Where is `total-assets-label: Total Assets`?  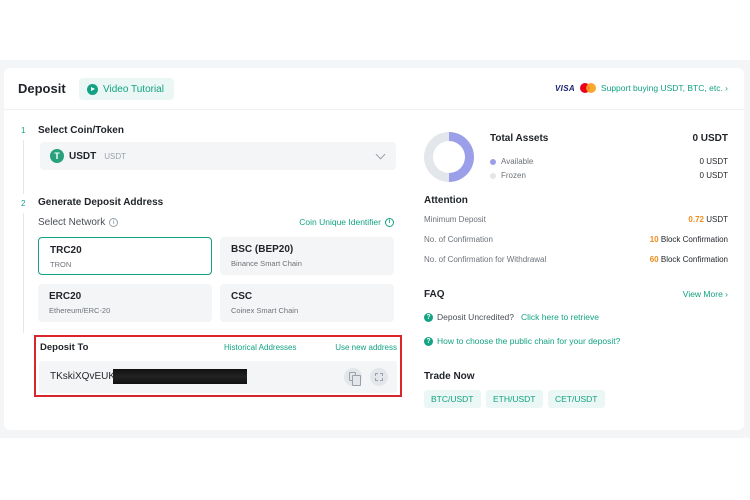
total-assets-label: Total Assets is located at coordinates (519, 138).